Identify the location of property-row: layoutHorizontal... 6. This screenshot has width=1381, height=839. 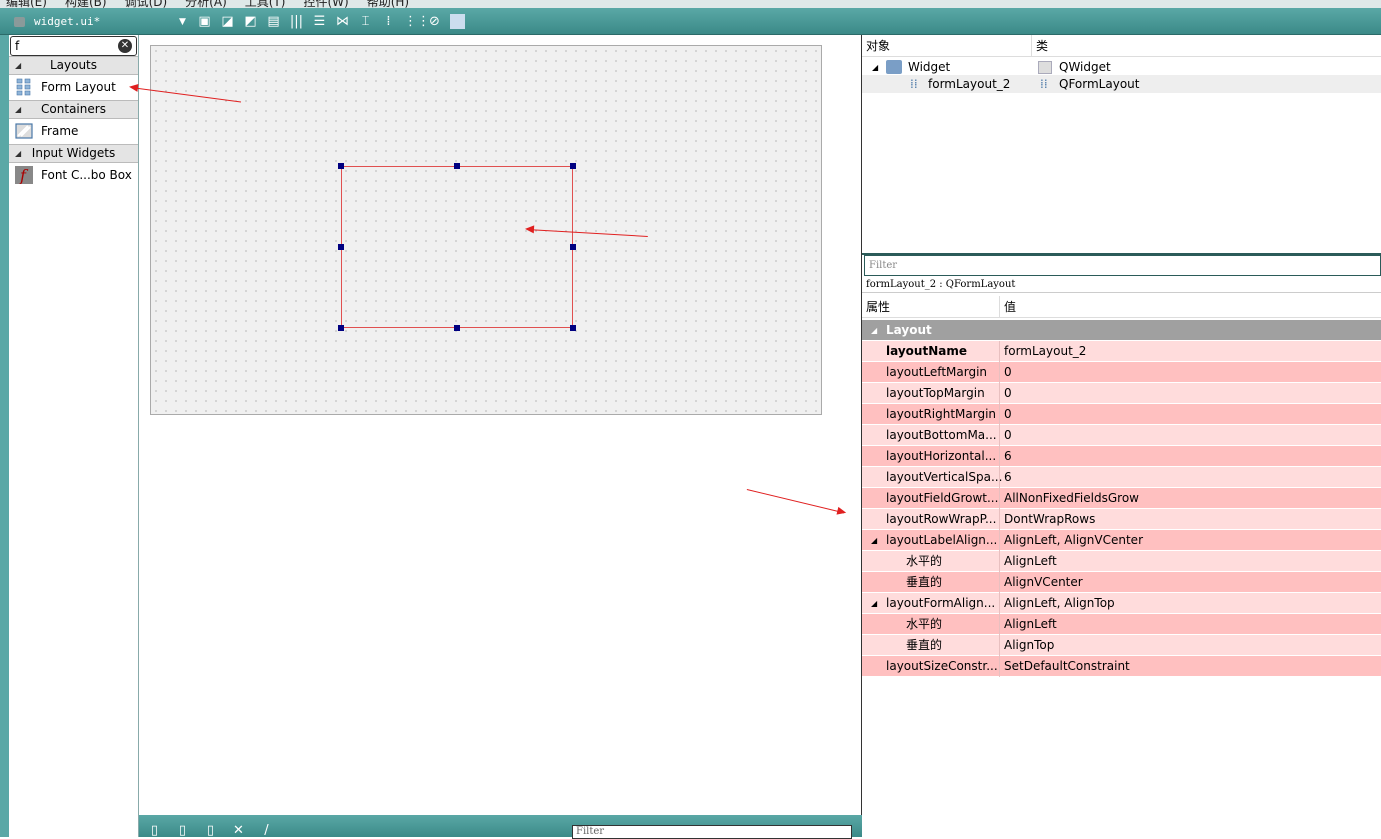
(1121, 456).